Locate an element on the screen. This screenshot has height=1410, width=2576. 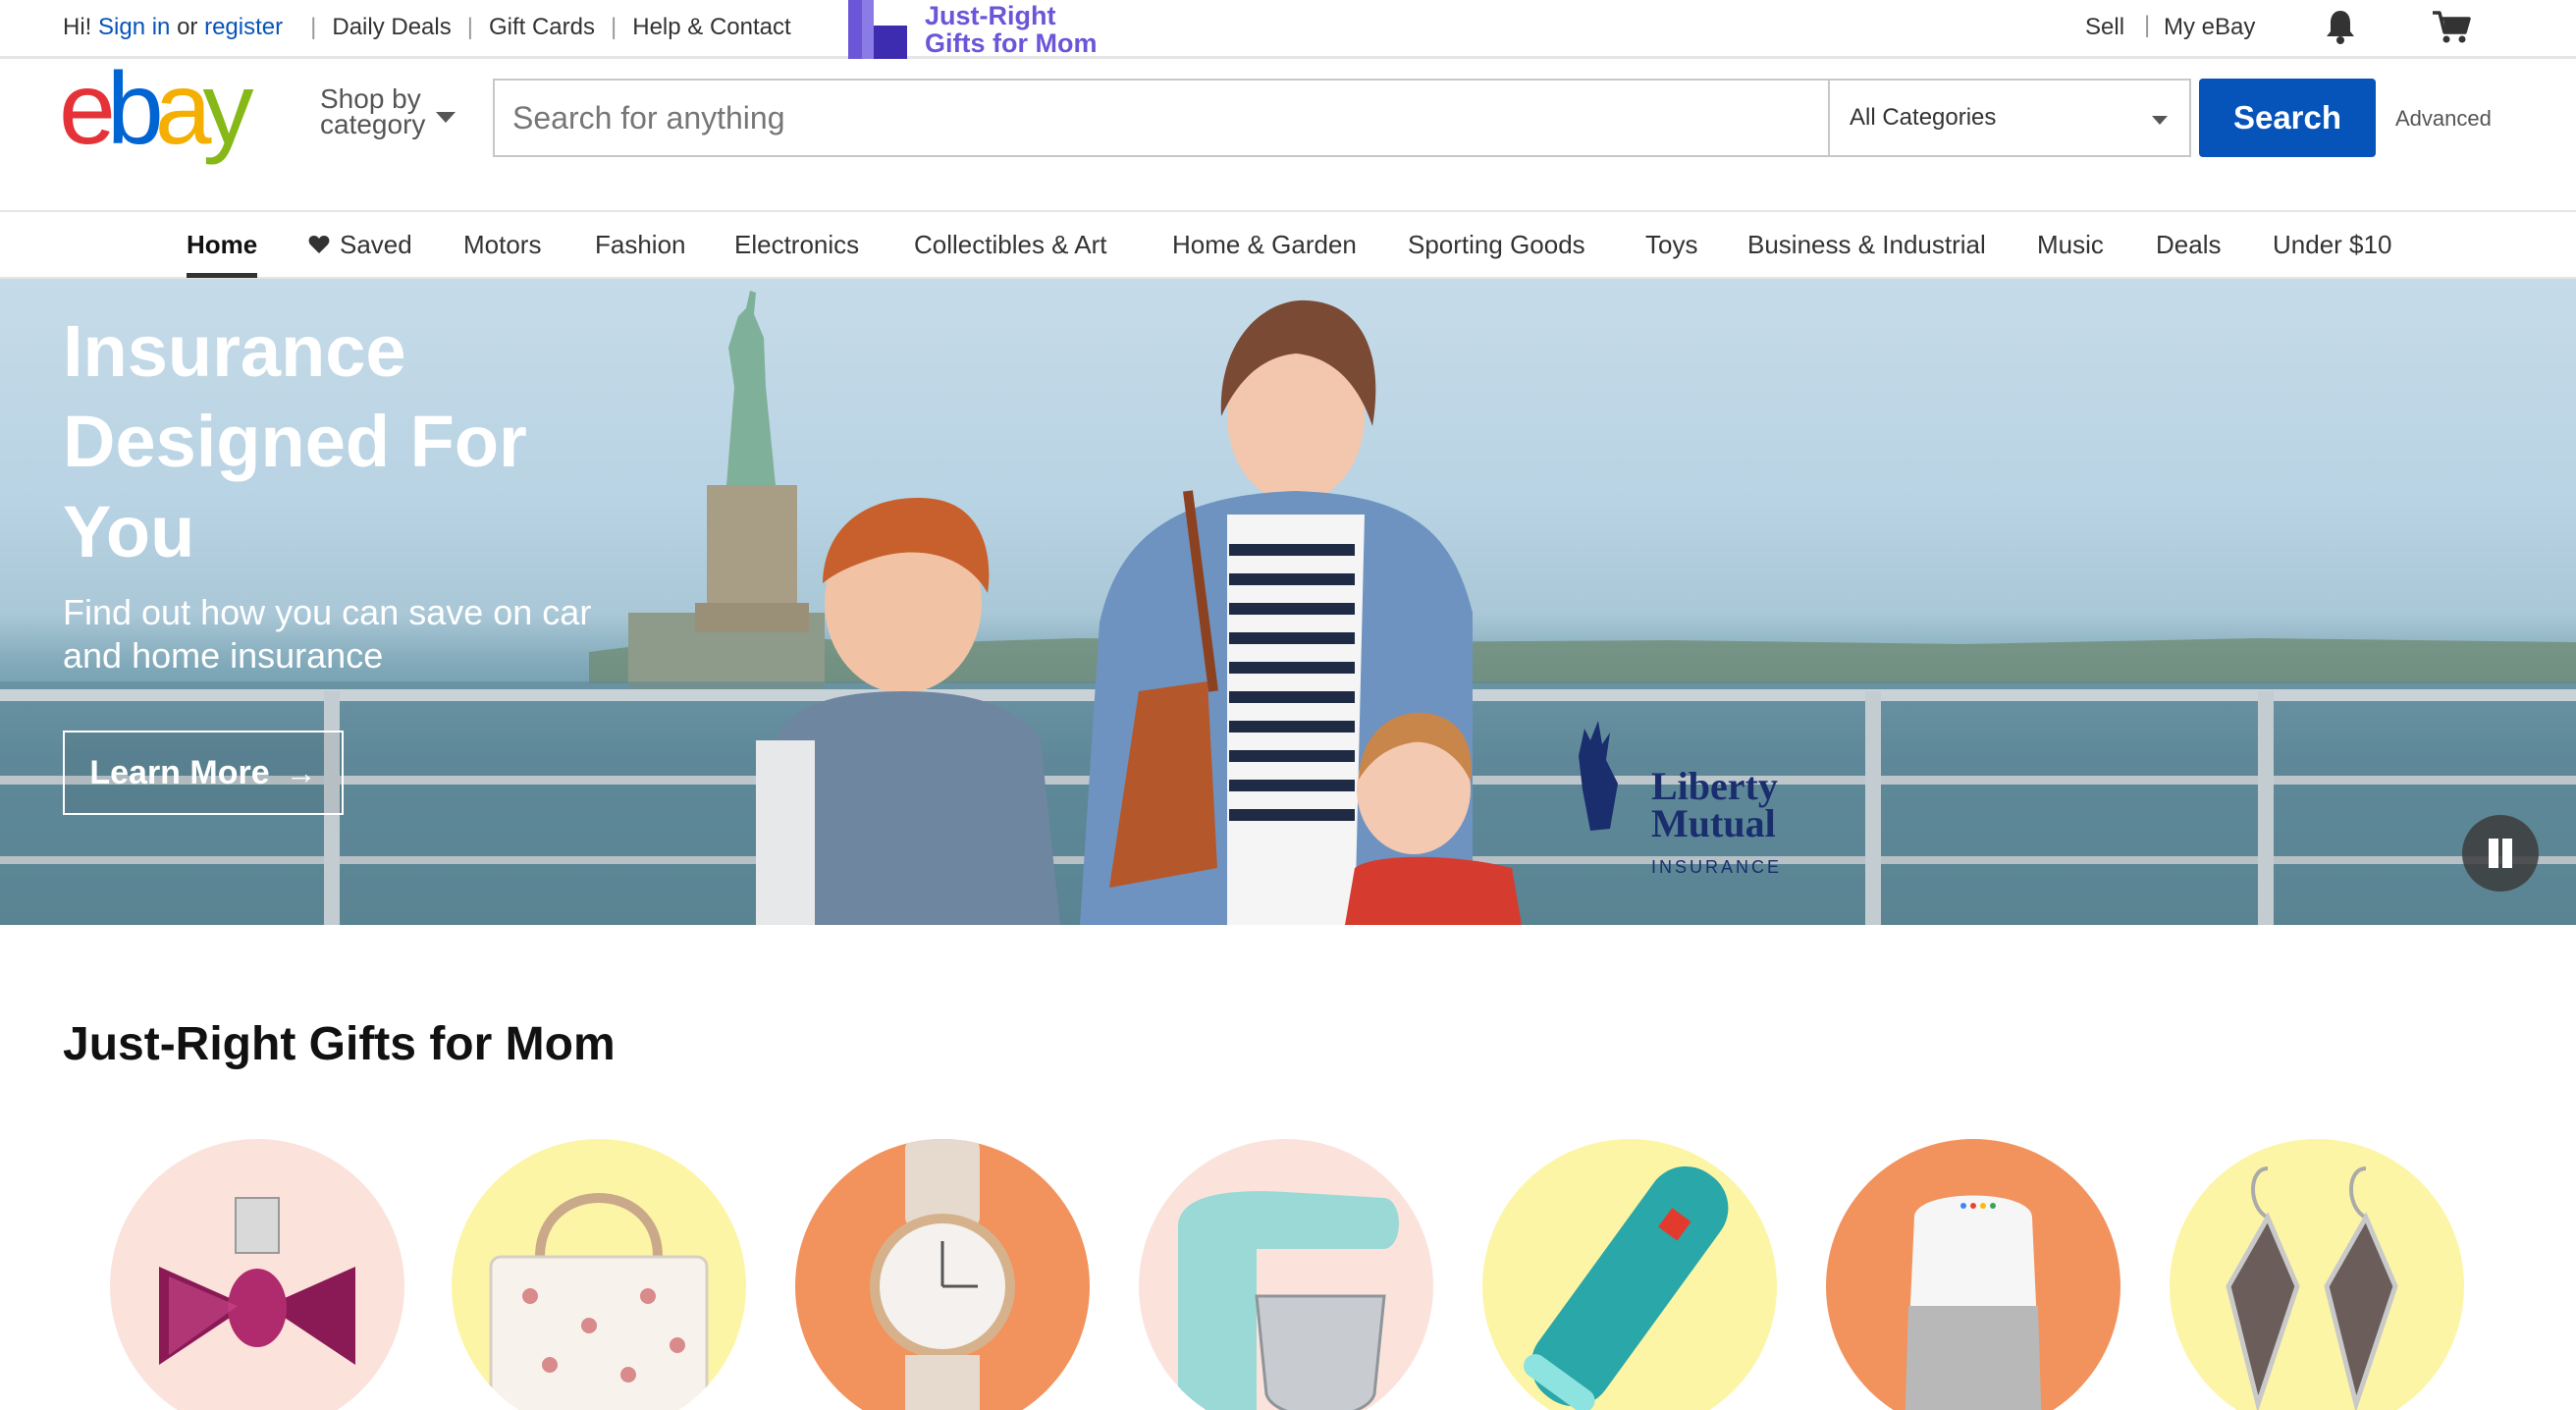
gift-item-stand-mixer is located at coordinates (1286, 1274).